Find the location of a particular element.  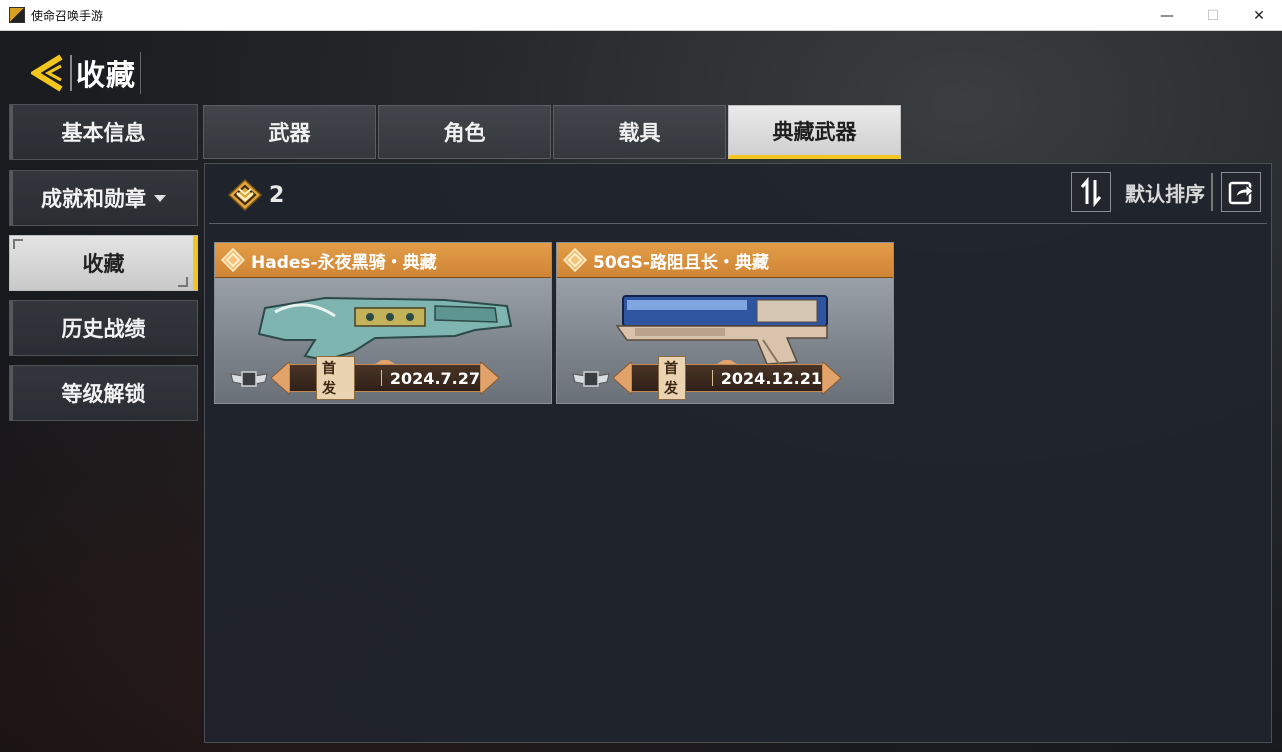

card-header: Hades-永夜黑骑・典藏 is located at coordinates (383, 260).